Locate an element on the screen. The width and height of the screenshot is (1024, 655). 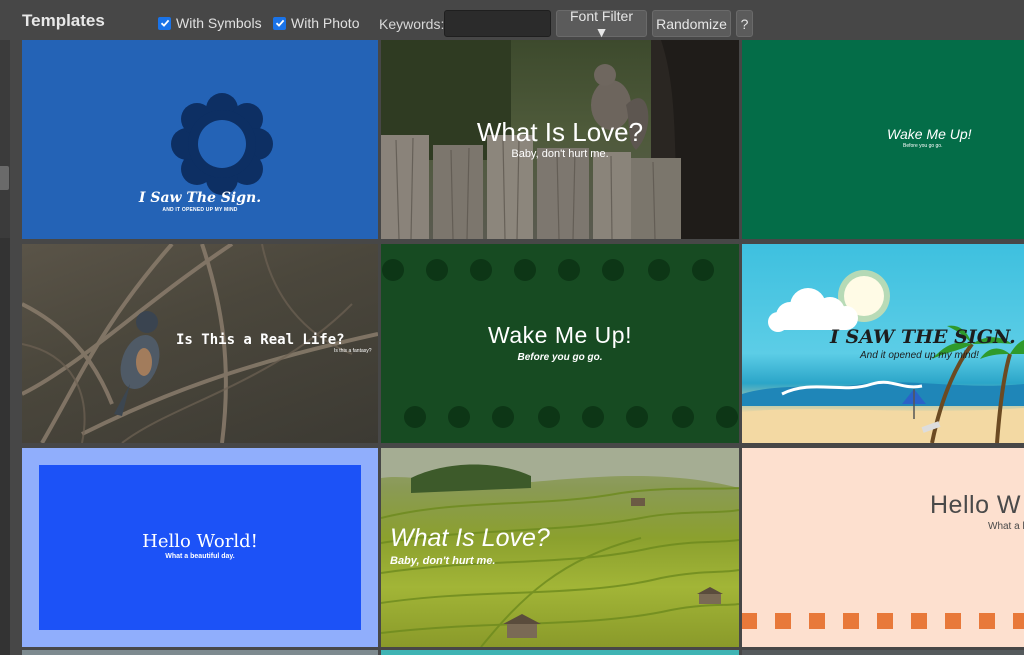
template-title: Is This a Real Life? is located at coordinates (260, 340).